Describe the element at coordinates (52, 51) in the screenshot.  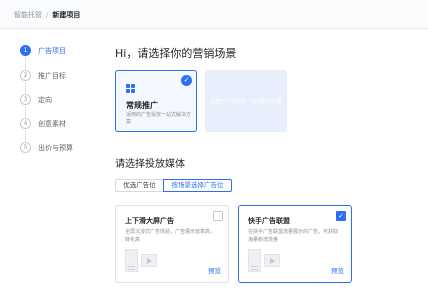
I see `step-label: 广告项目` at that location.